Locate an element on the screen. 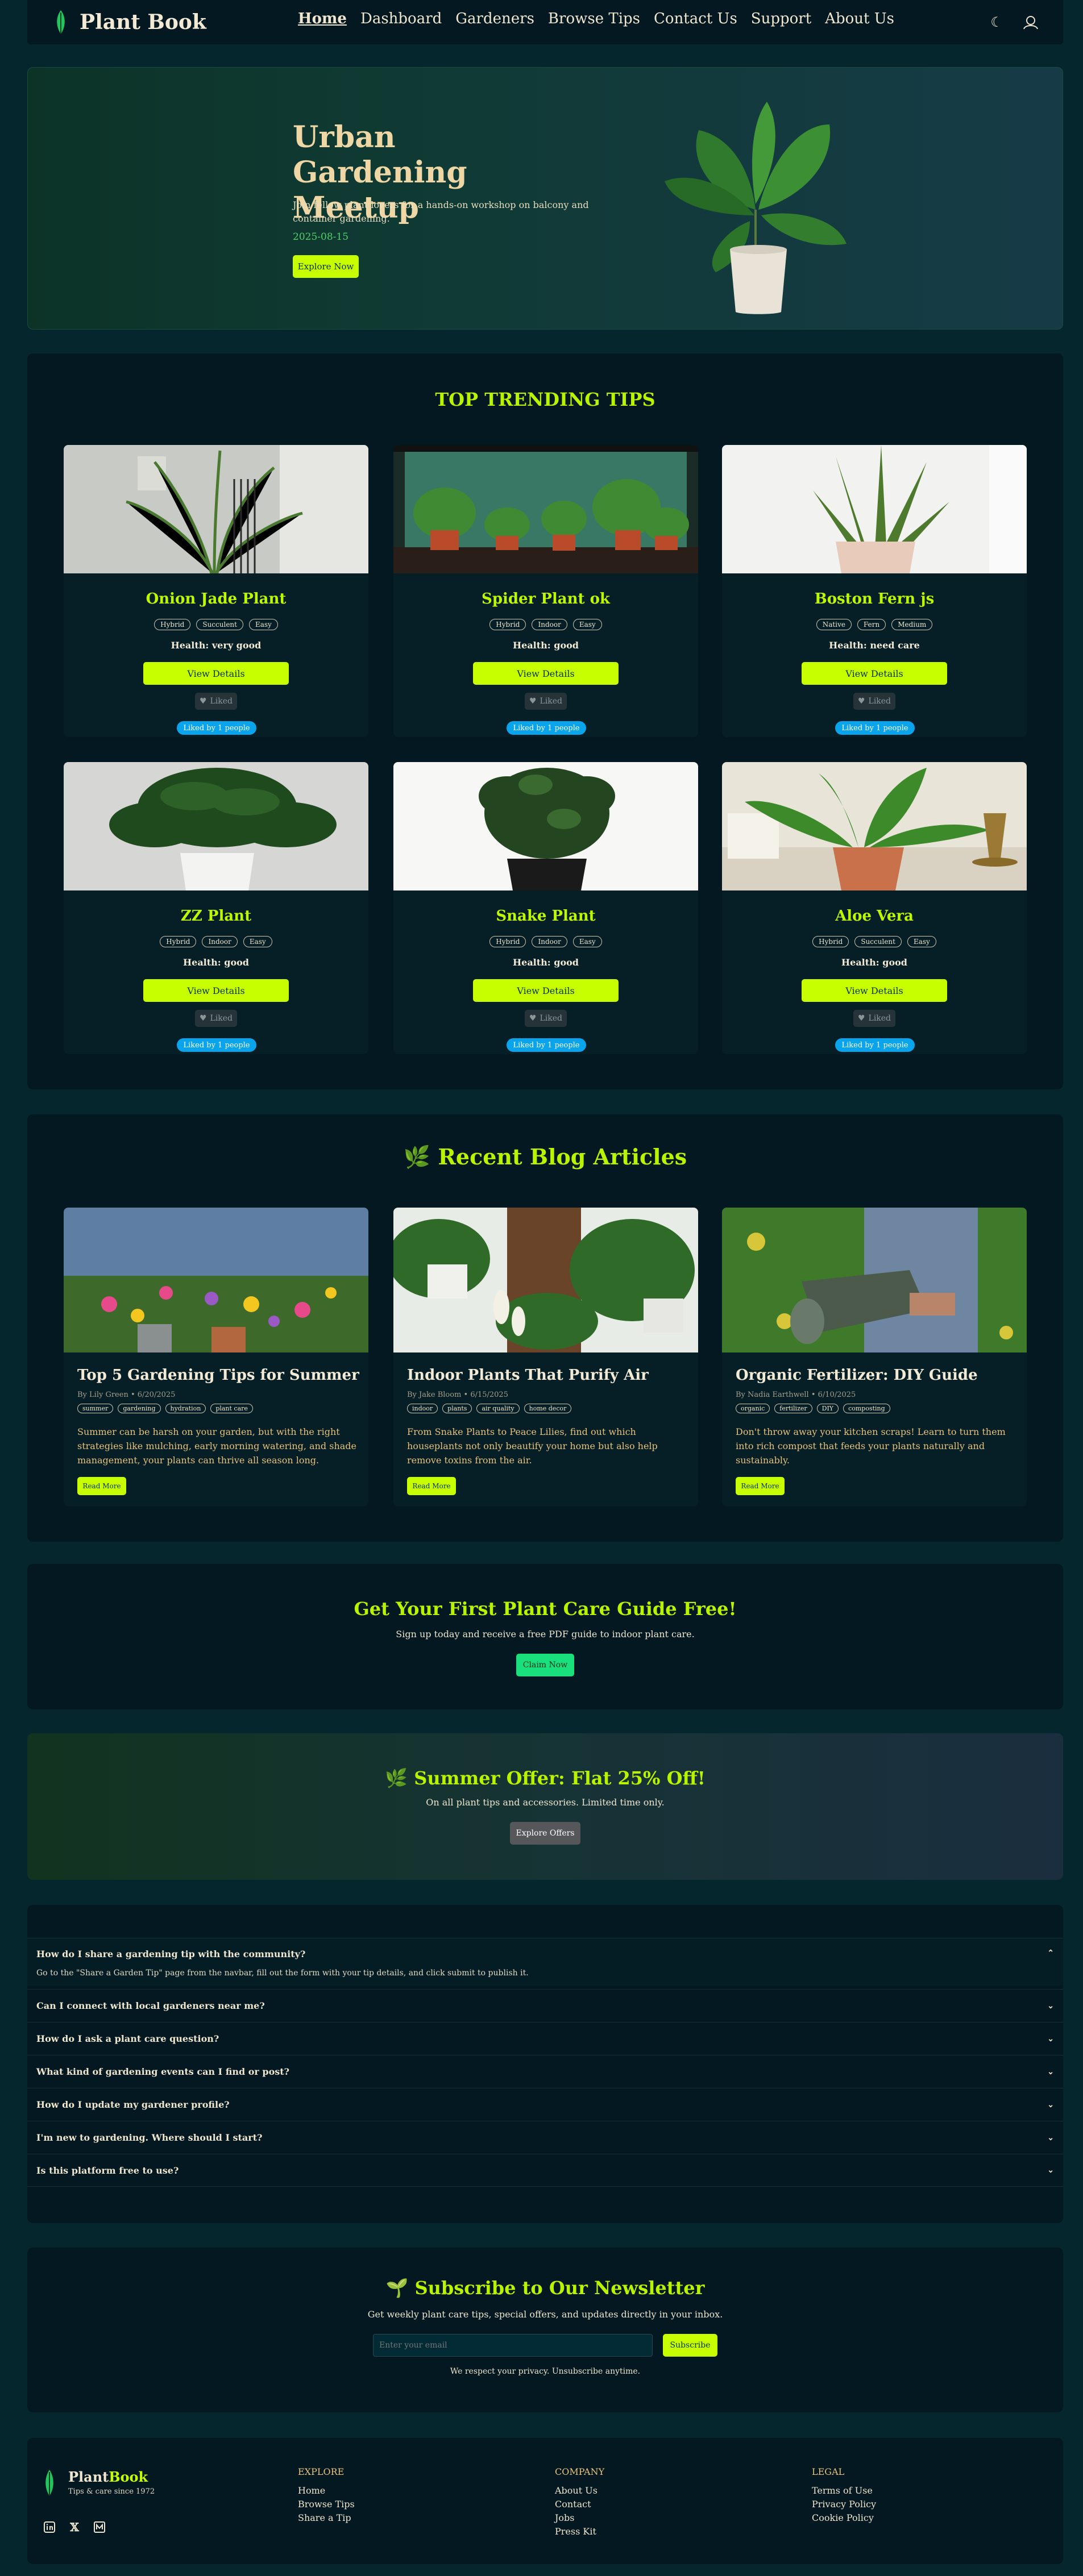 Image resolution: width=1083 pixels, height=2576 pixels. health-status: Health: need care is located at coordinates (875, 645).